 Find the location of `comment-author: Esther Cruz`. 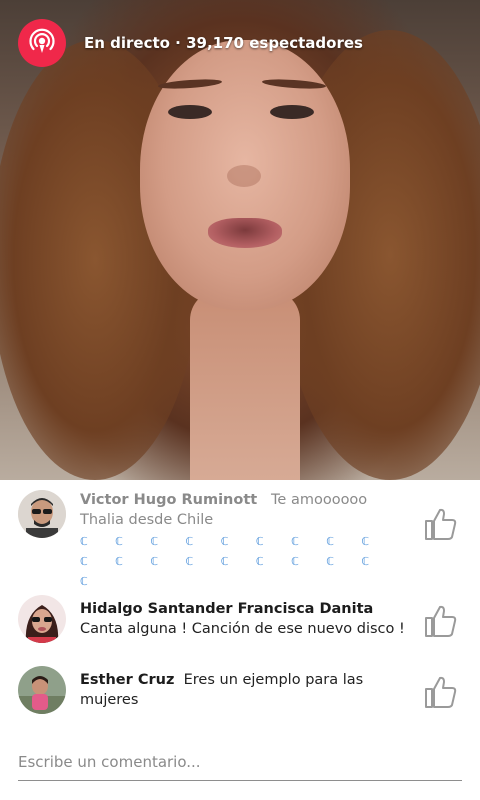

comment-author: Esther Cruz is located at coordinates (127, 680).